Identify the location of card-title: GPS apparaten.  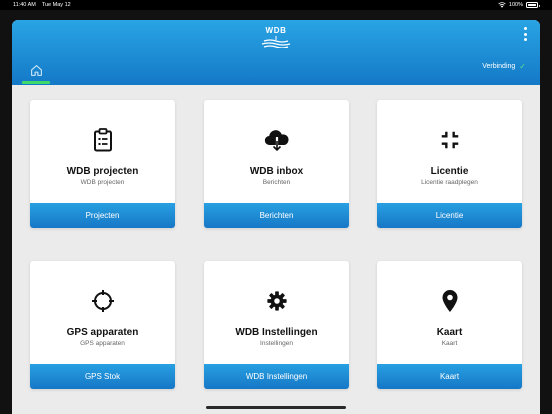
(102, 332).